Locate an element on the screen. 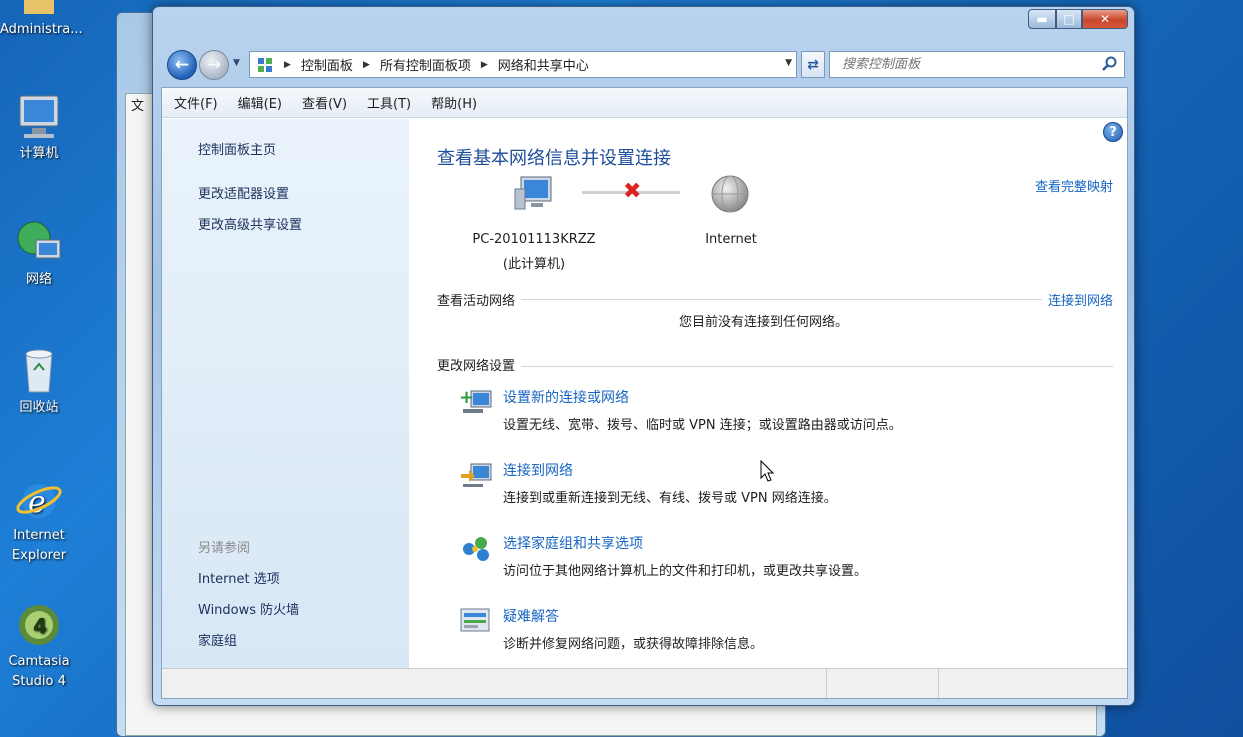  maximize-button: □ is located at coordinates (1069, 19).